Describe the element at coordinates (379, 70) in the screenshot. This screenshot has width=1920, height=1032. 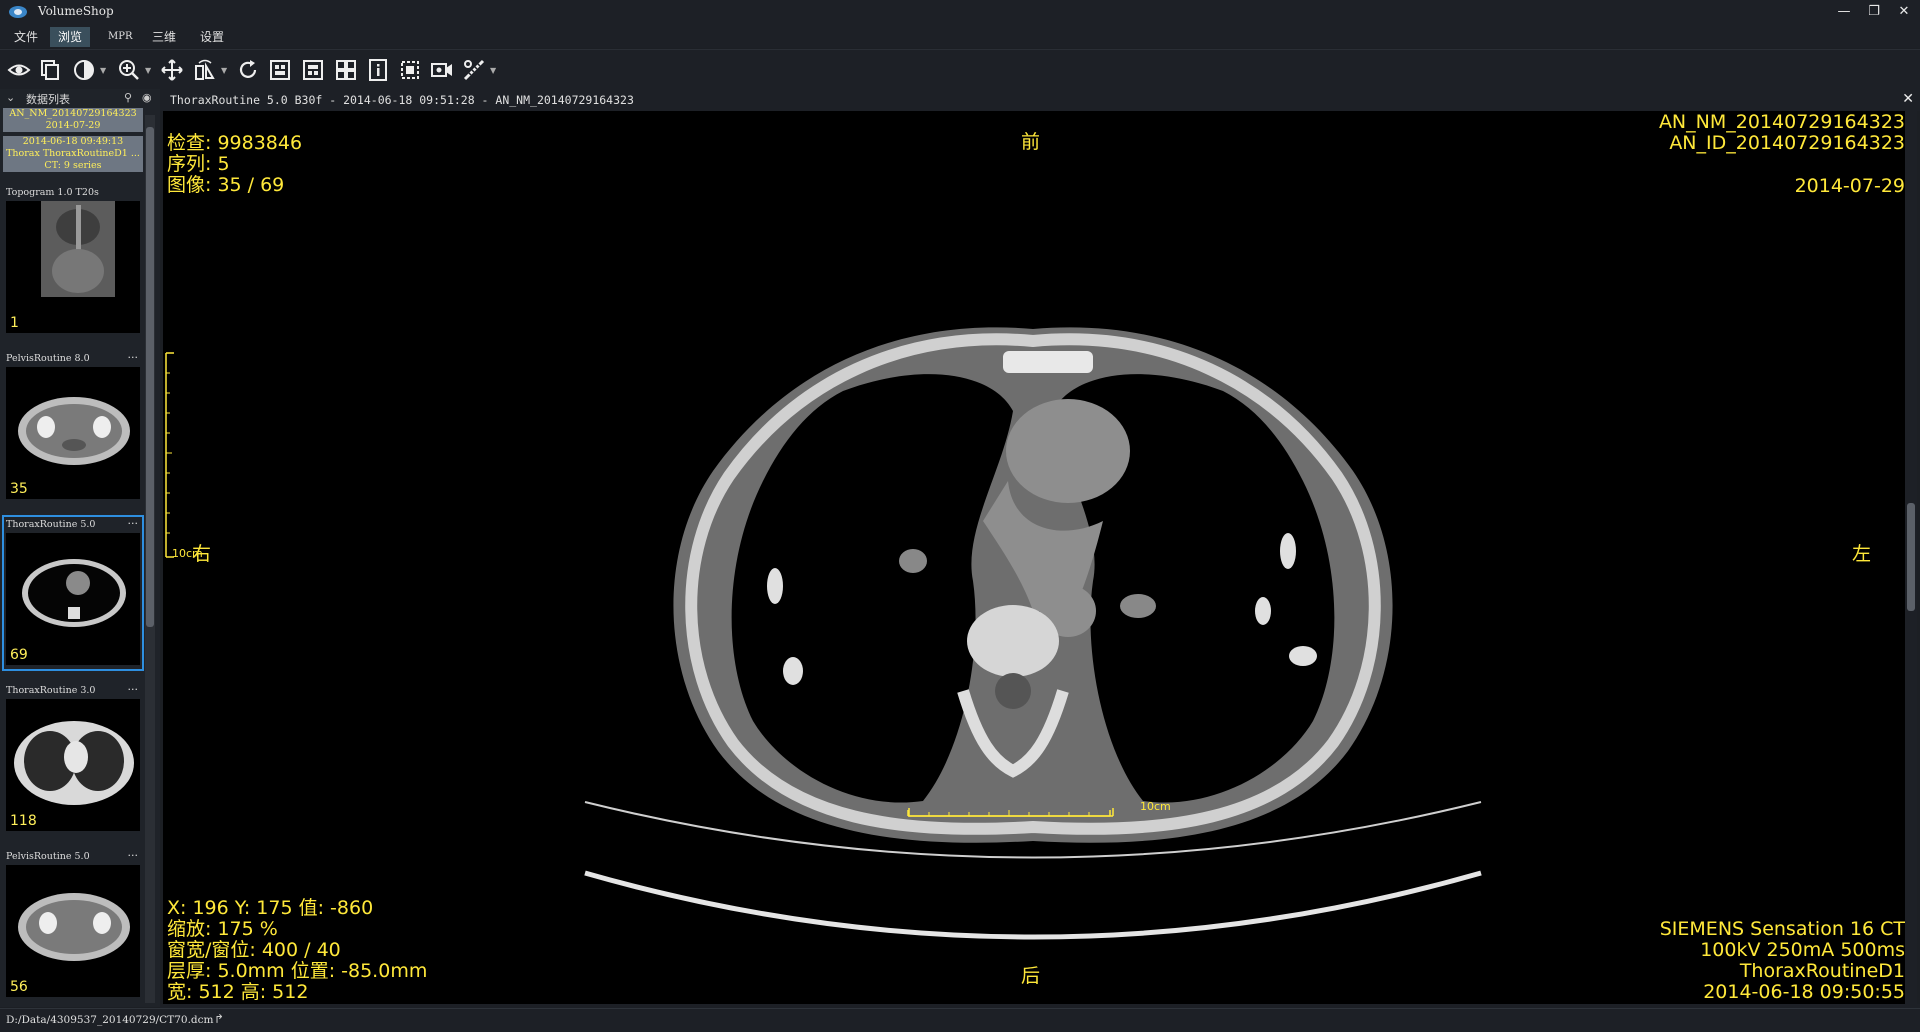
I see `info-icon` at that location.